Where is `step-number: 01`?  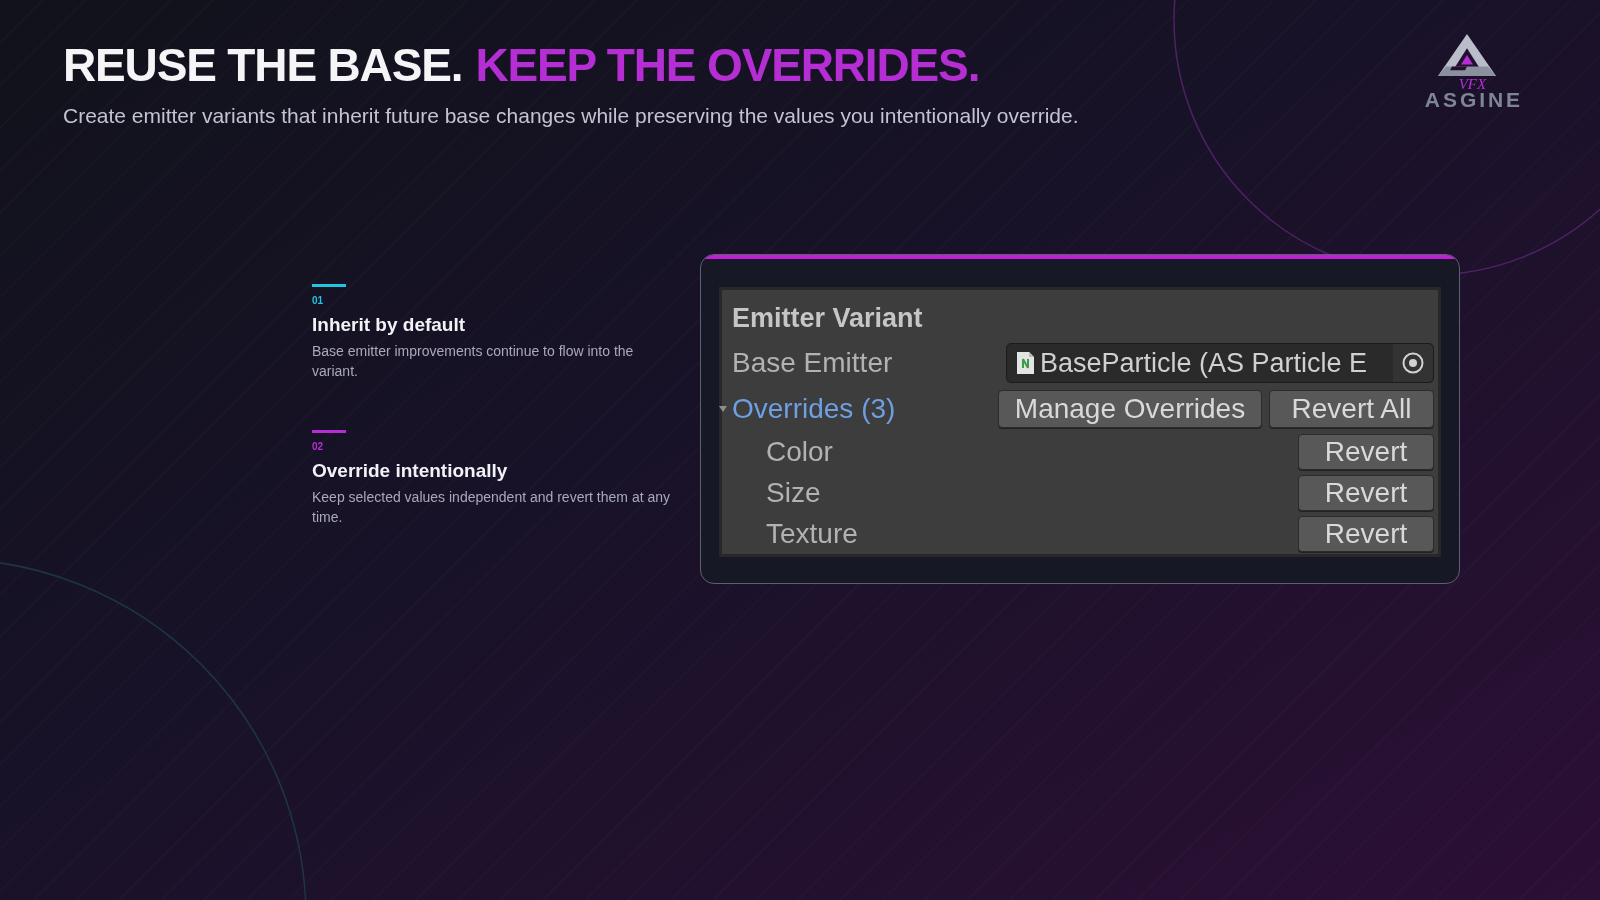 step-number: 01 is located at coordinates (318, 301).